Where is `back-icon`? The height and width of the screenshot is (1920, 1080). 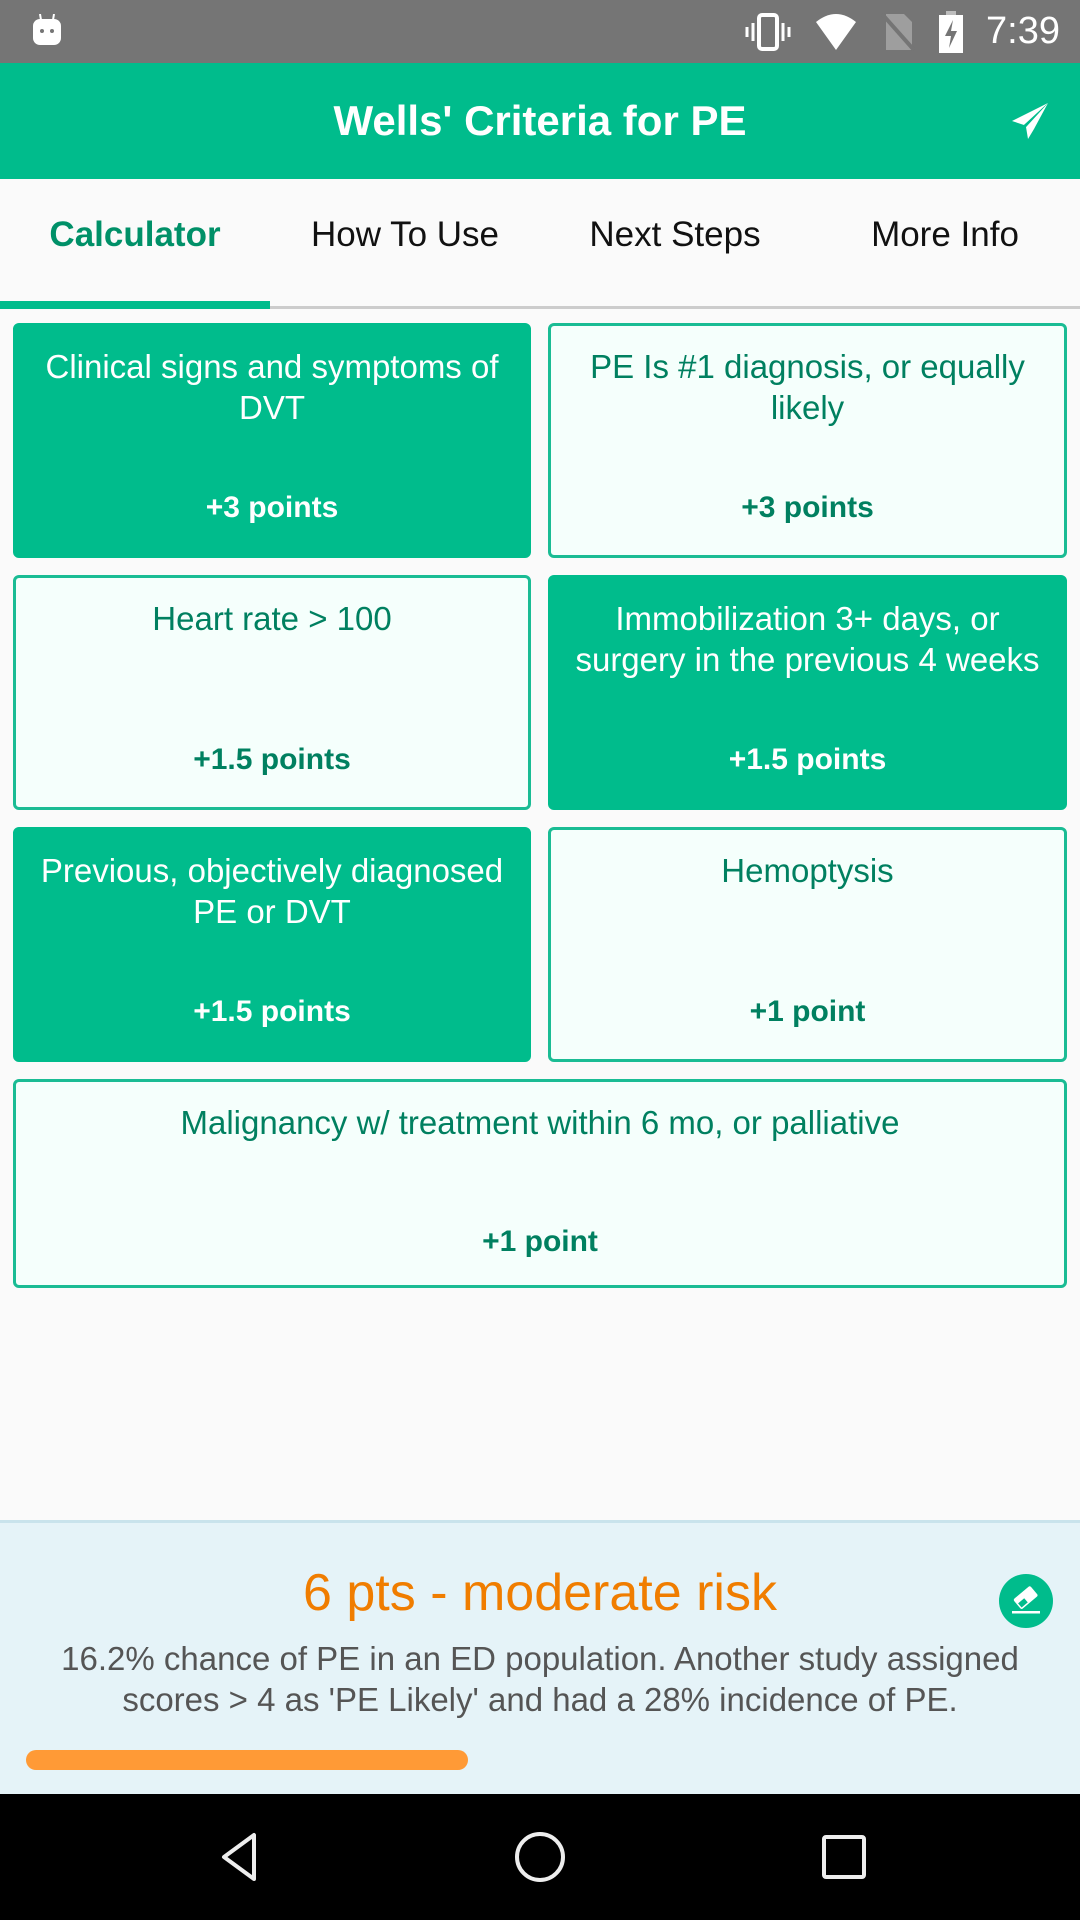
back-icon is located at coordinates (240, 1857).